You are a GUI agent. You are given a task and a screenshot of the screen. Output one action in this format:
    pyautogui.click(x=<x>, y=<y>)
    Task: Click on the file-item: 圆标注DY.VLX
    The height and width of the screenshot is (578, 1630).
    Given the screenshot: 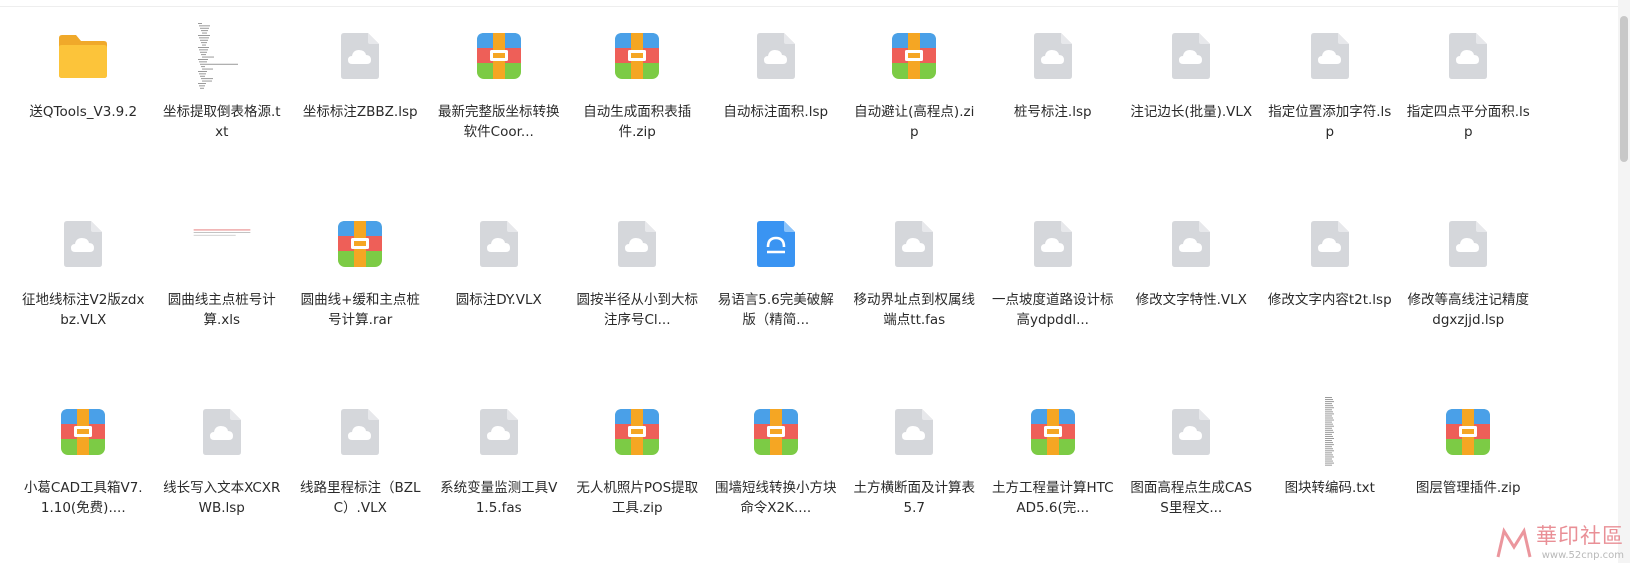 What is the action you would take?
    pyautogui.click(x=499, y=296)
    